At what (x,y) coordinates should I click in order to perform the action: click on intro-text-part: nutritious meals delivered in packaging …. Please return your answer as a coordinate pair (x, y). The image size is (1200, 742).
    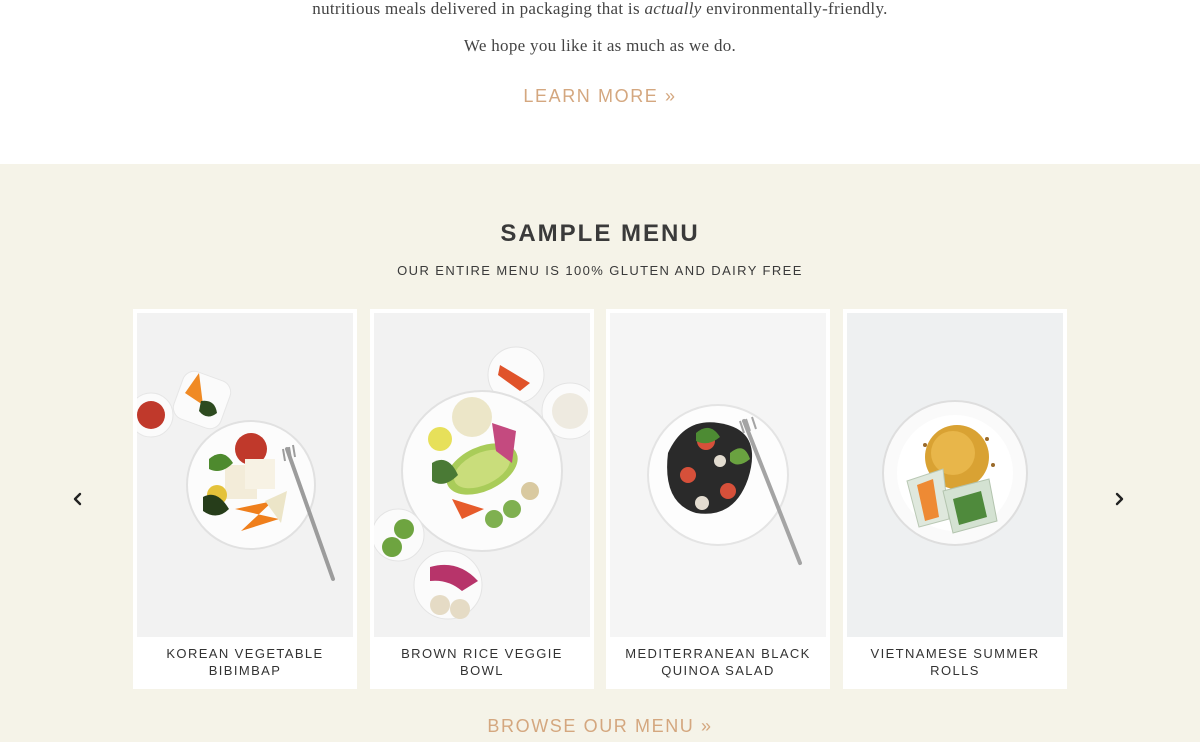
    Looking at the image, I should click on (478, 9).